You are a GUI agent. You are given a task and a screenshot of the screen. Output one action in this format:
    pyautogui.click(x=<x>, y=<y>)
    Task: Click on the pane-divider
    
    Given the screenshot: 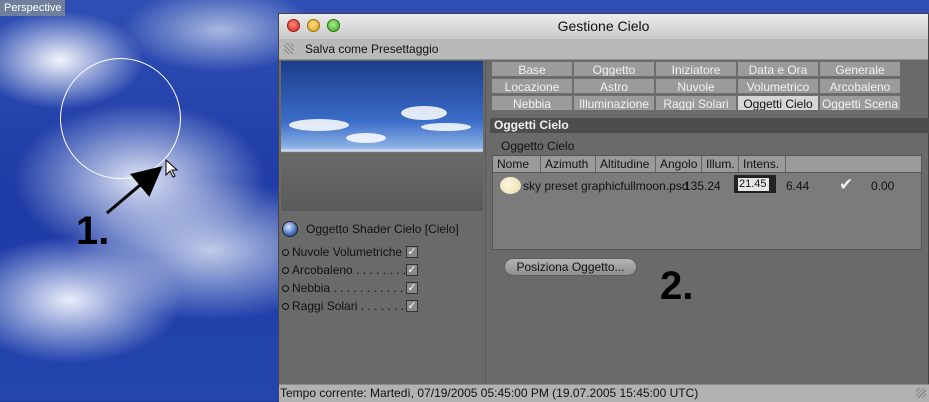 What is the action you would take?
    pyautogui.click(x=485, y=222)
    